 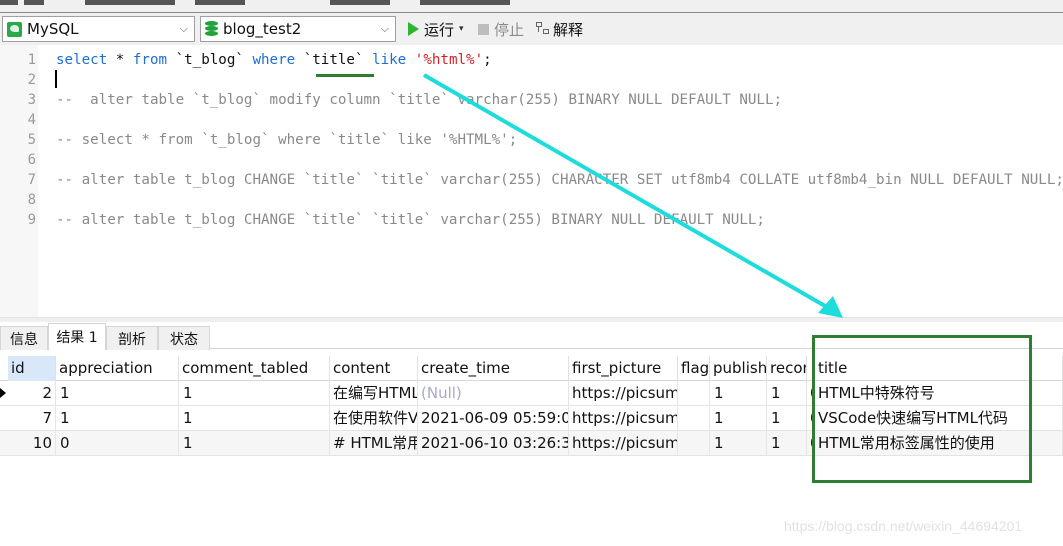 I want to click on cell-appreciation: 0, so click(x=117, y=443).